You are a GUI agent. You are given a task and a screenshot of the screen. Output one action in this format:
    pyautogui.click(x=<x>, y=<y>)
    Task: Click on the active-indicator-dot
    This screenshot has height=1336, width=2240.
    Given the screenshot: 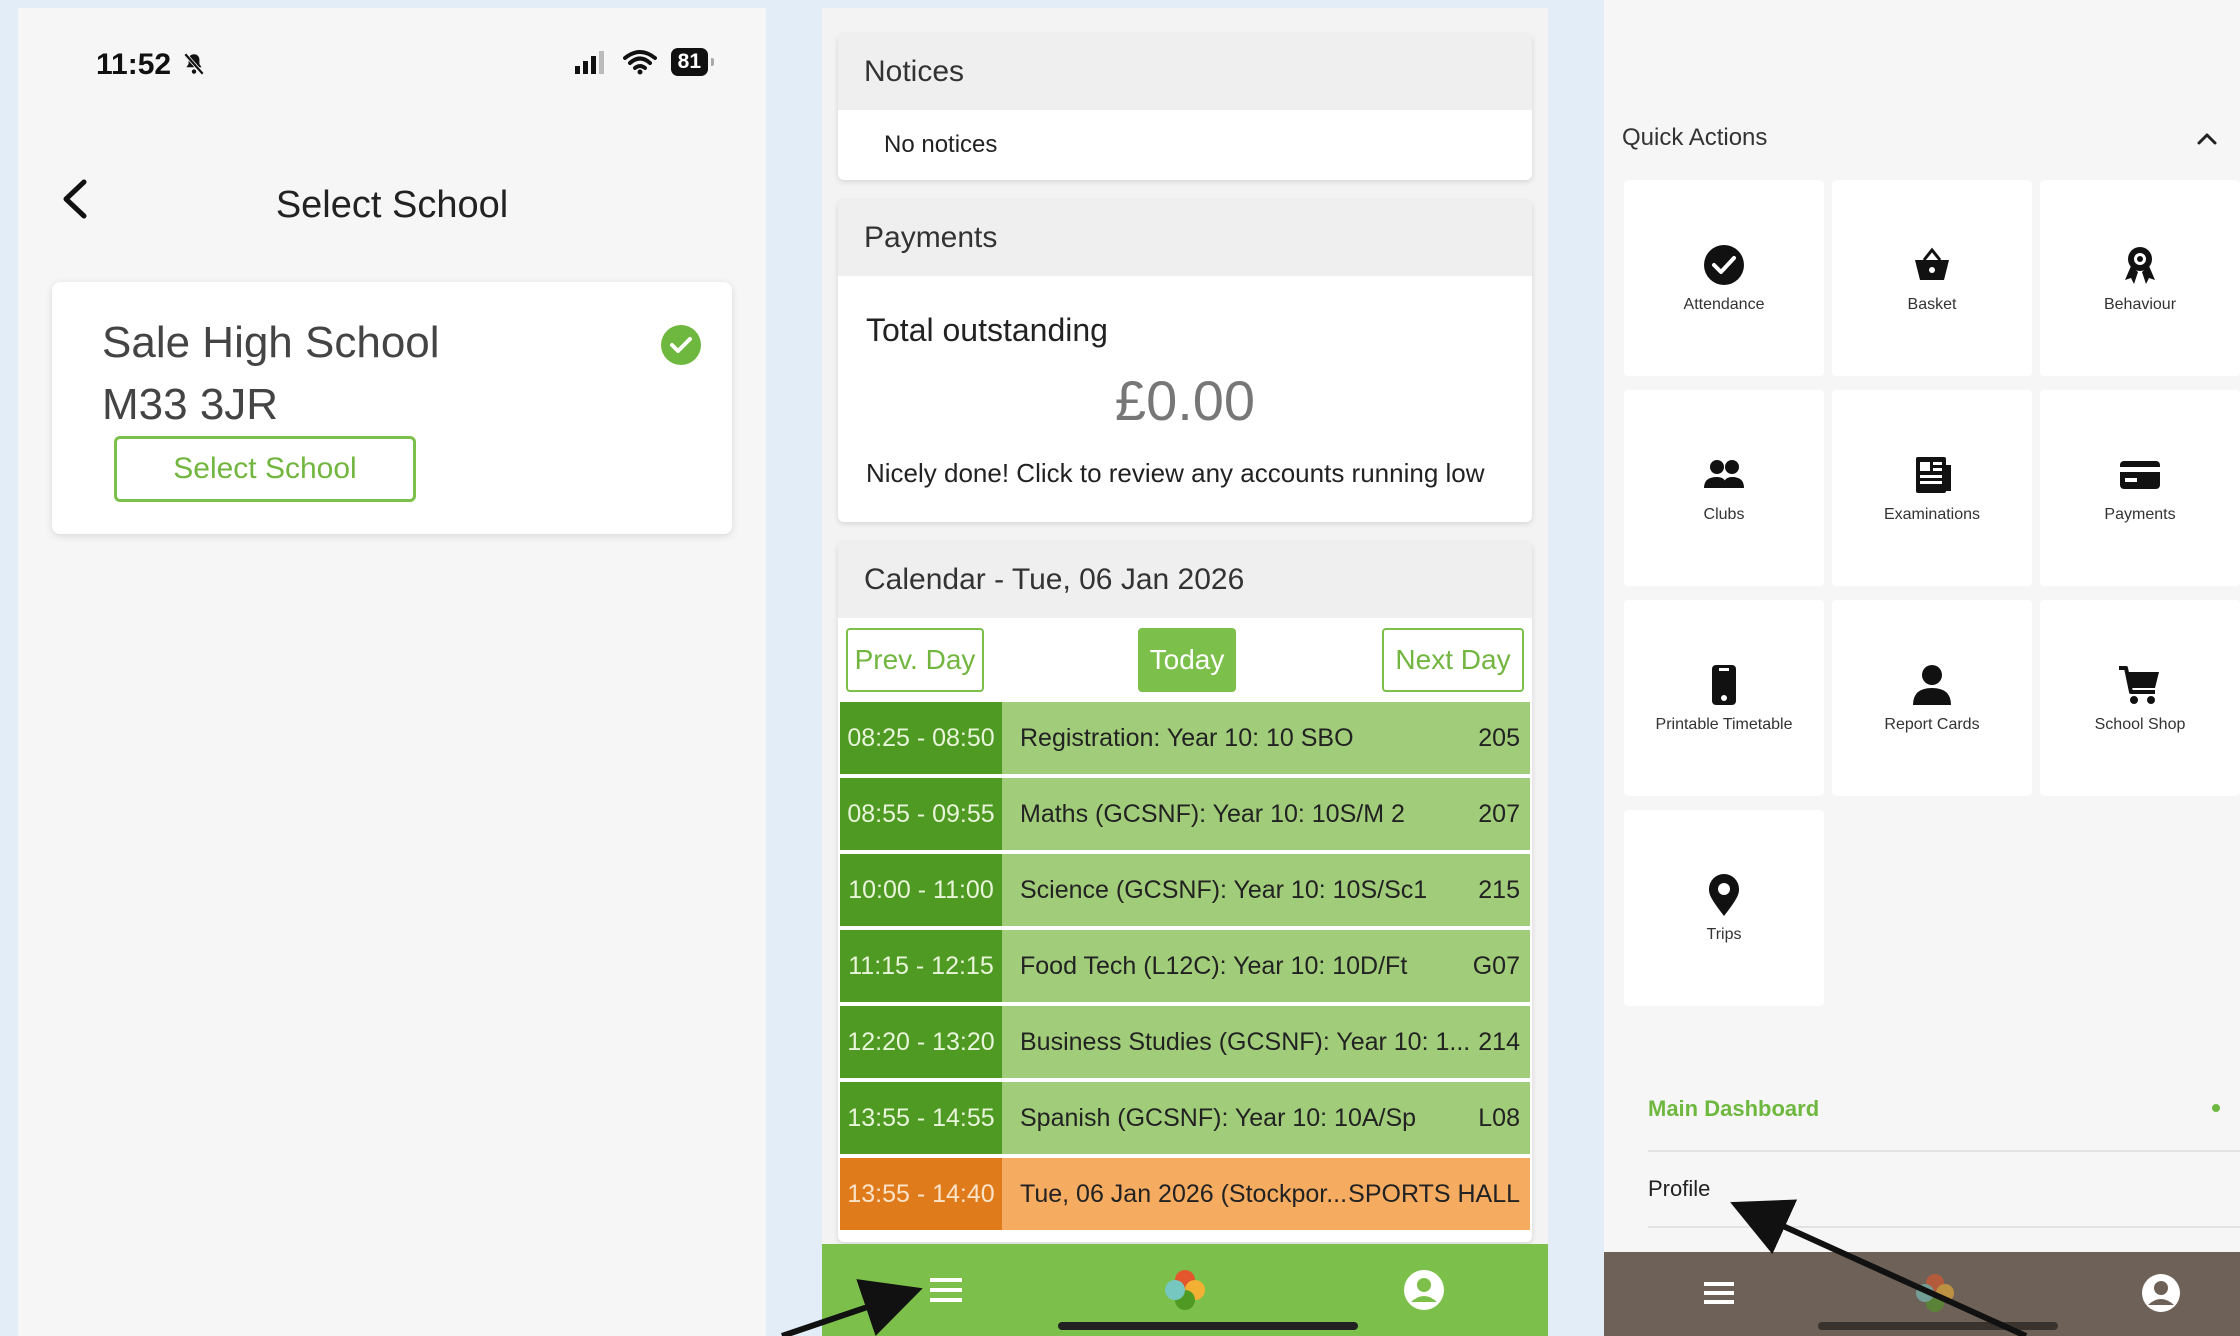 What is the action you would take?
    pyautogui.click(x=2216, y=1108)
    